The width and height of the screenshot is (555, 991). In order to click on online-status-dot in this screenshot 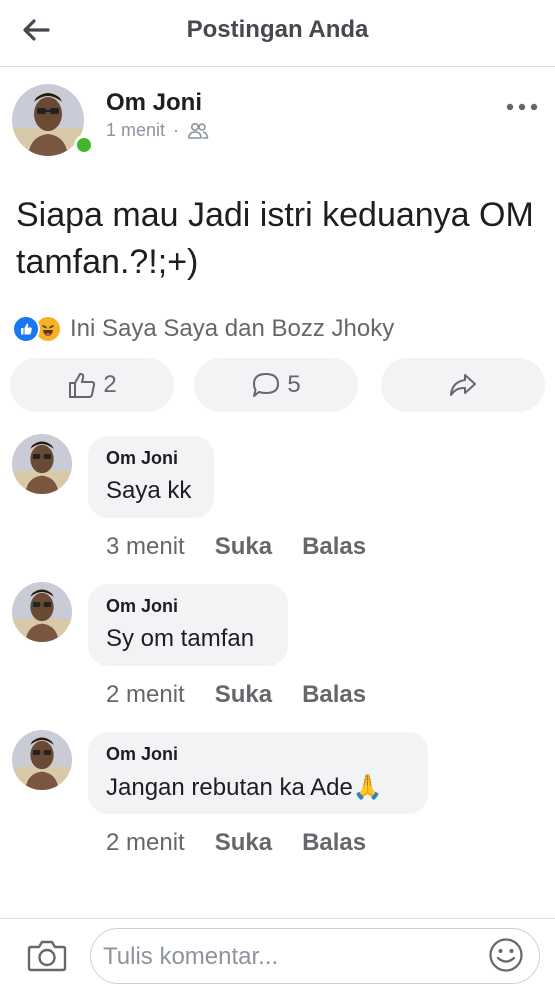, I will do `click(84, 145)`.